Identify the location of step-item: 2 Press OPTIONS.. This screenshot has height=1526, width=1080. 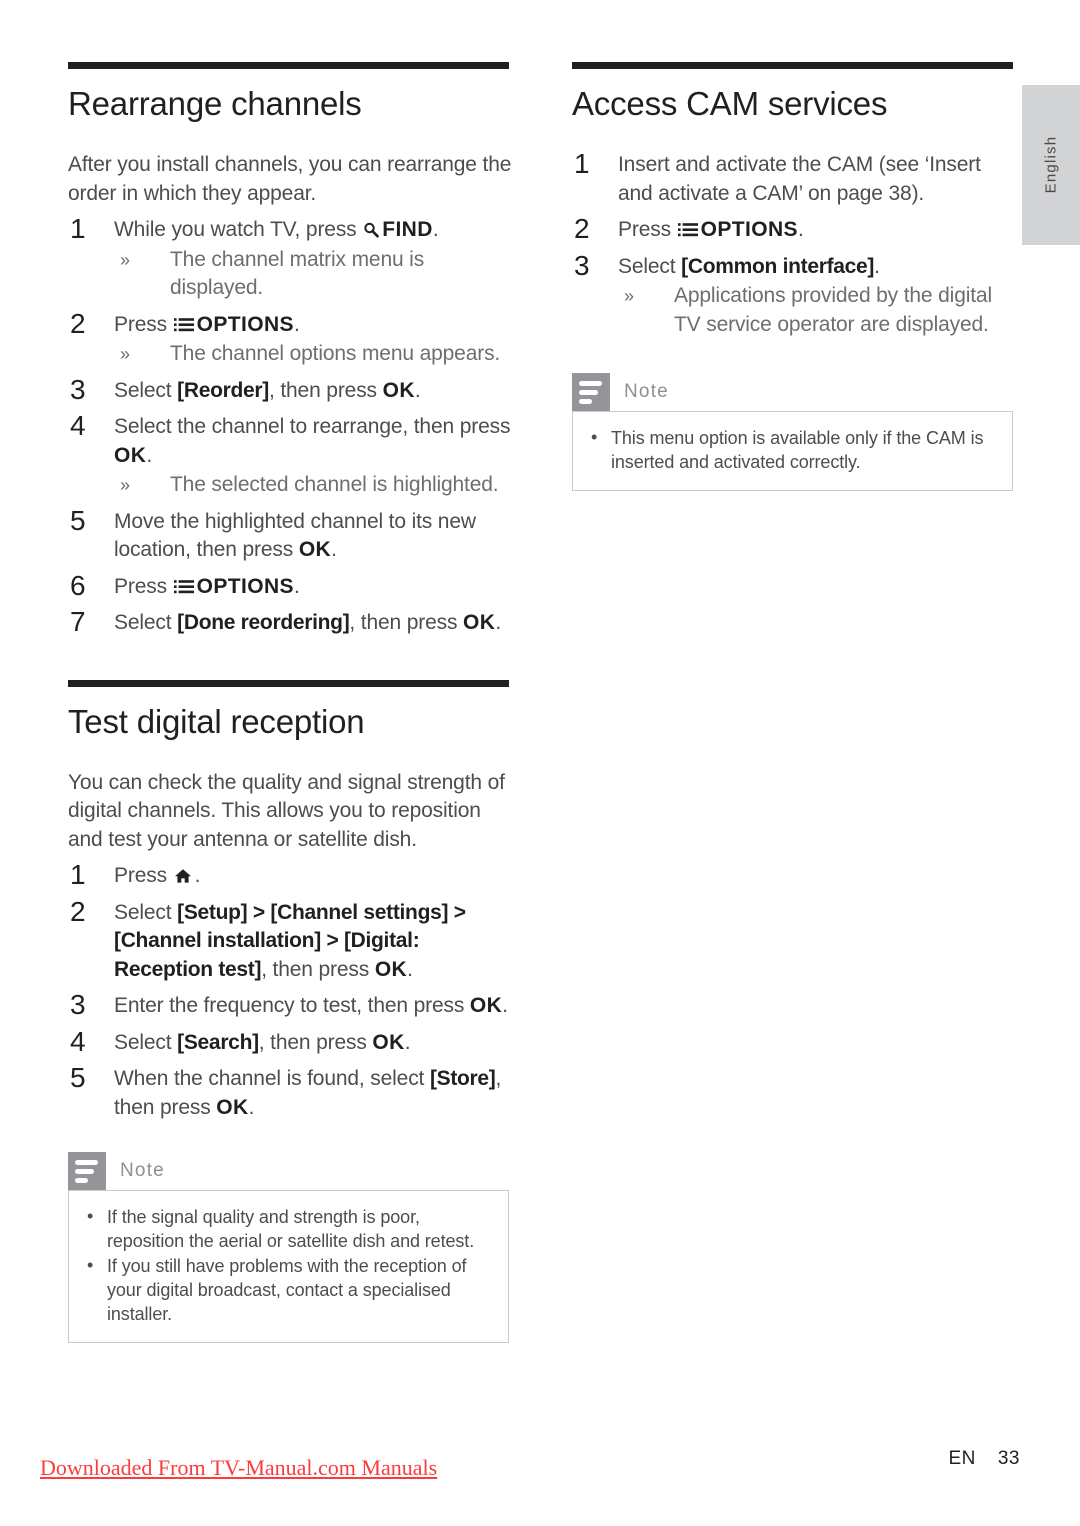
(795, 229).